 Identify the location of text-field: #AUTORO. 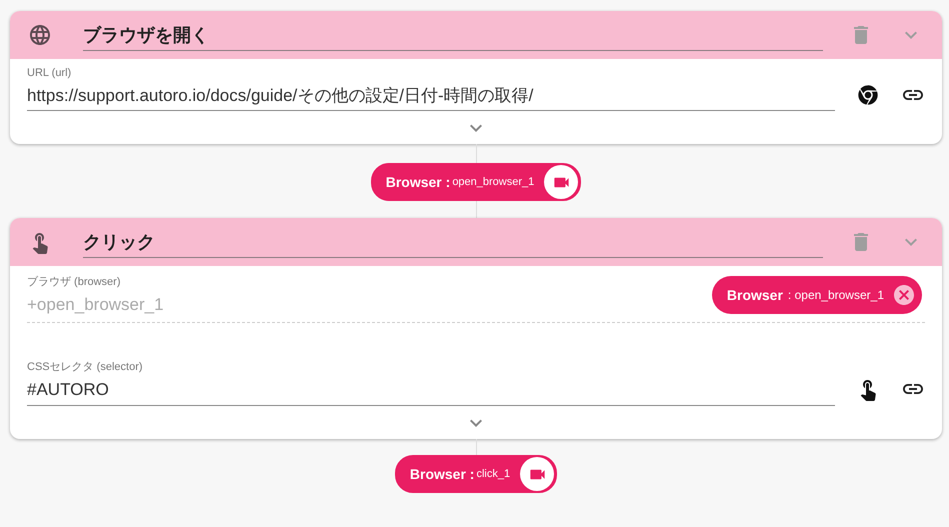
(431, 391).